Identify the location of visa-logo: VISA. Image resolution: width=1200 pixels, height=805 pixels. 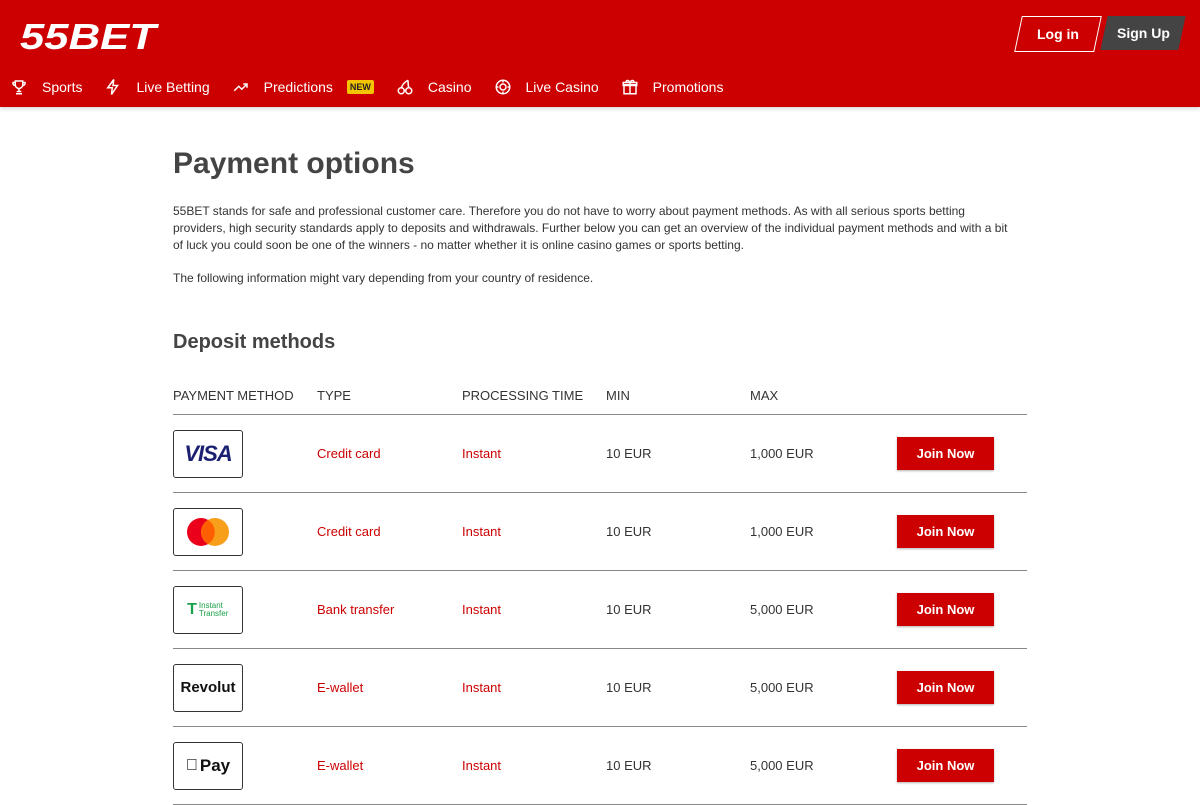
(208, 453).